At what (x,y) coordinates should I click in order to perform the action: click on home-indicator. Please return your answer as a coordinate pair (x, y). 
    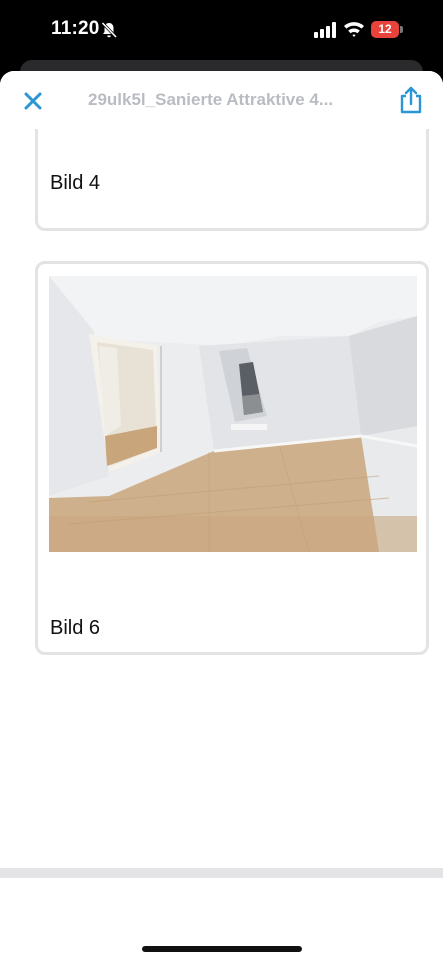
    Looking at the image, I should click on (222, 949).